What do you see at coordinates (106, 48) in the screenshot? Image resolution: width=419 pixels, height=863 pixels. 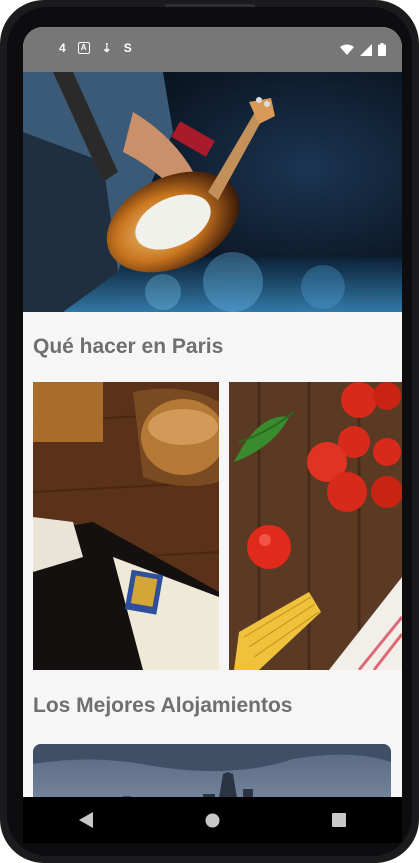 I see `download-icon: ⇣` at bounding box center [106, 48].